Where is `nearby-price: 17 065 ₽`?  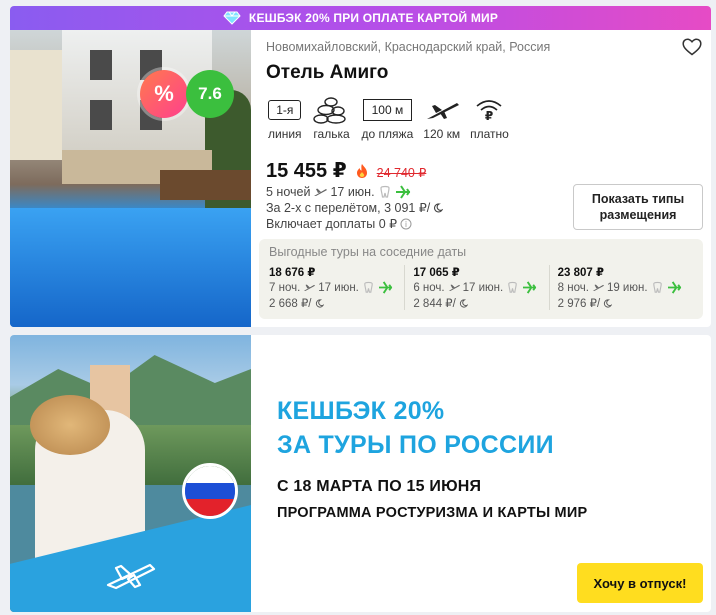 nearby-price: 17 065 ₽ is located at coordinates (436, 273).